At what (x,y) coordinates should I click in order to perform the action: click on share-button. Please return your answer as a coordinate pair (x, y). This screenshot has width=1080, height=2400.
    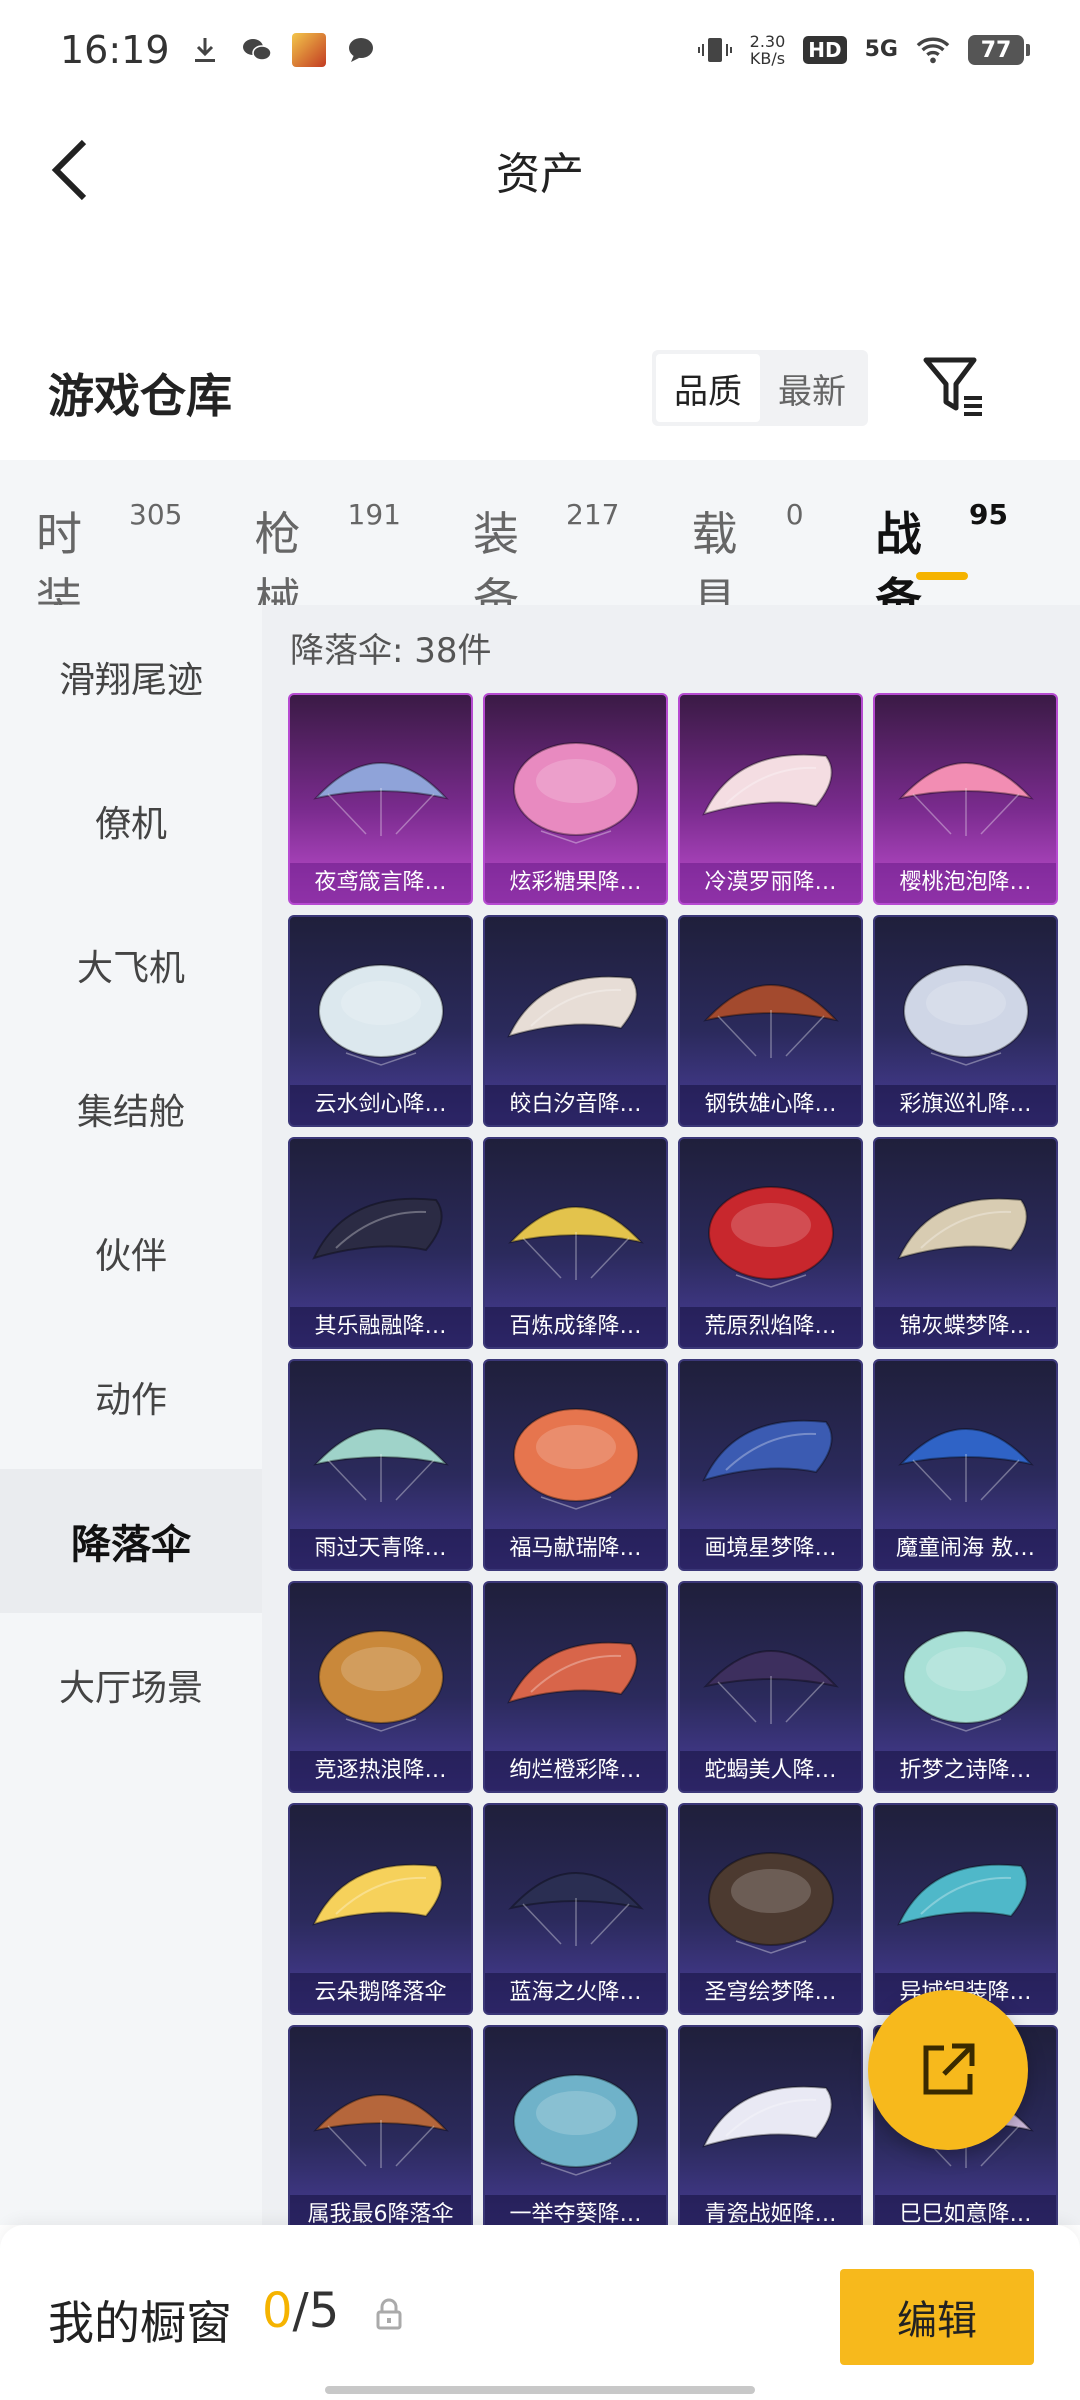
    Looking at the image, I should click on (948, 2070).